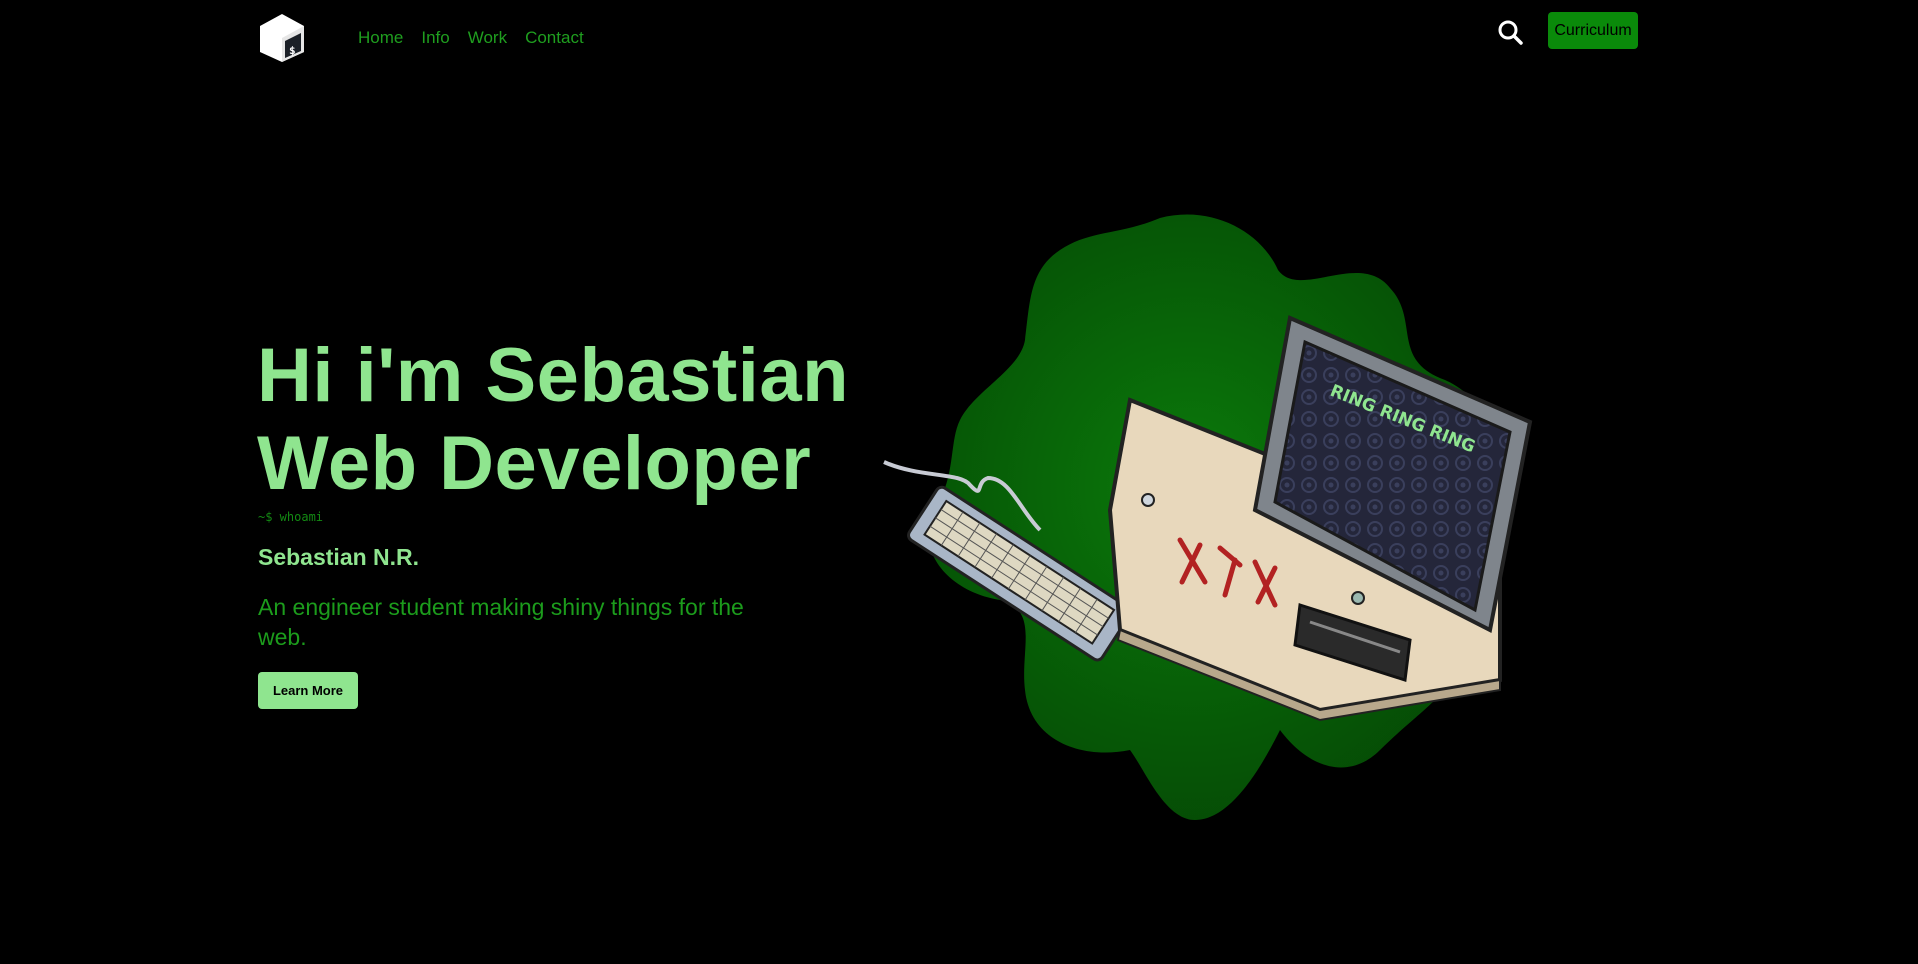 Image resolution: width=1918 pixels, height=964 pixels. Describe the element at coordinates (339, 557) in the screenshot. I see `author-name: Sebastian N.R.` at that location.